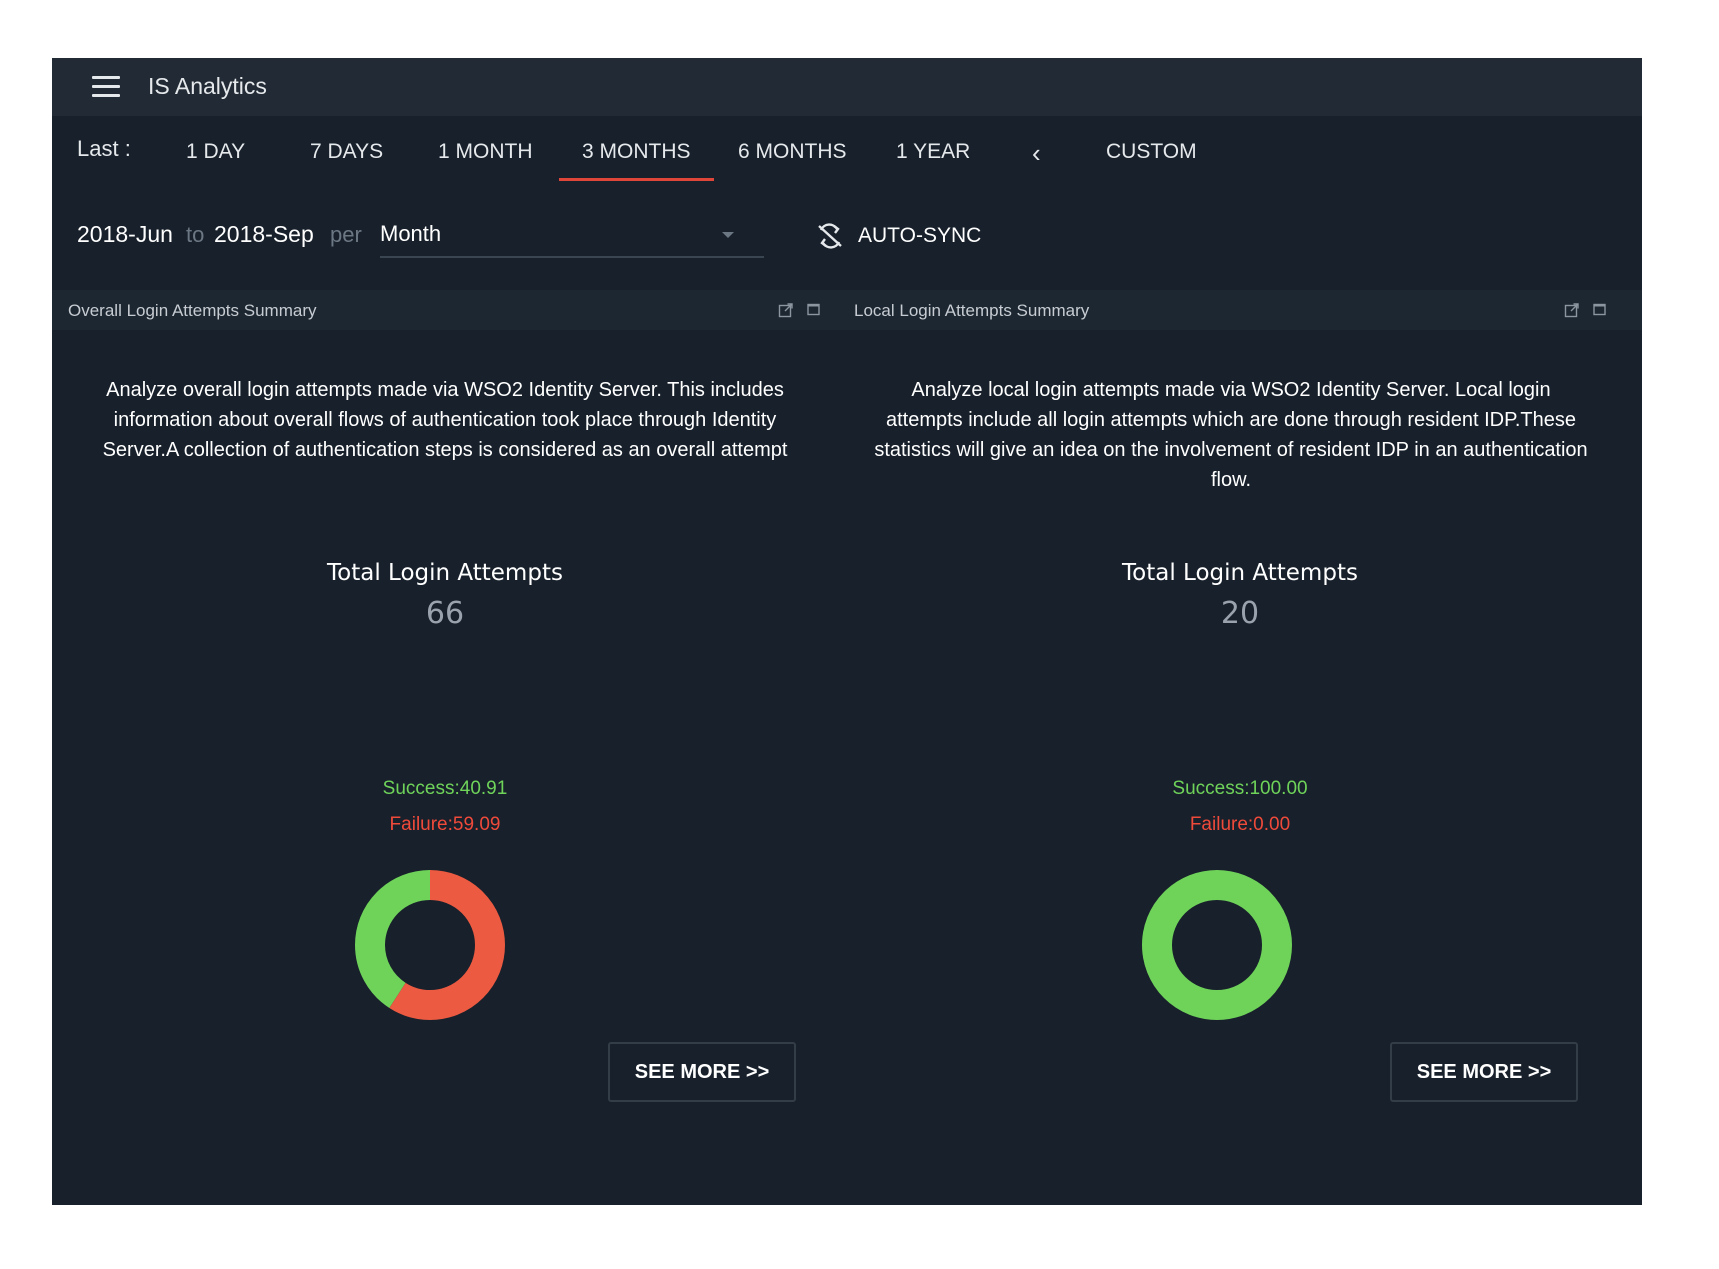 The height and width of the screenshot is (1269, 1719). Describe the element at coordinates (485, 152) in the screenshot. I see `range-1-month: 1 MONTH` at that location.